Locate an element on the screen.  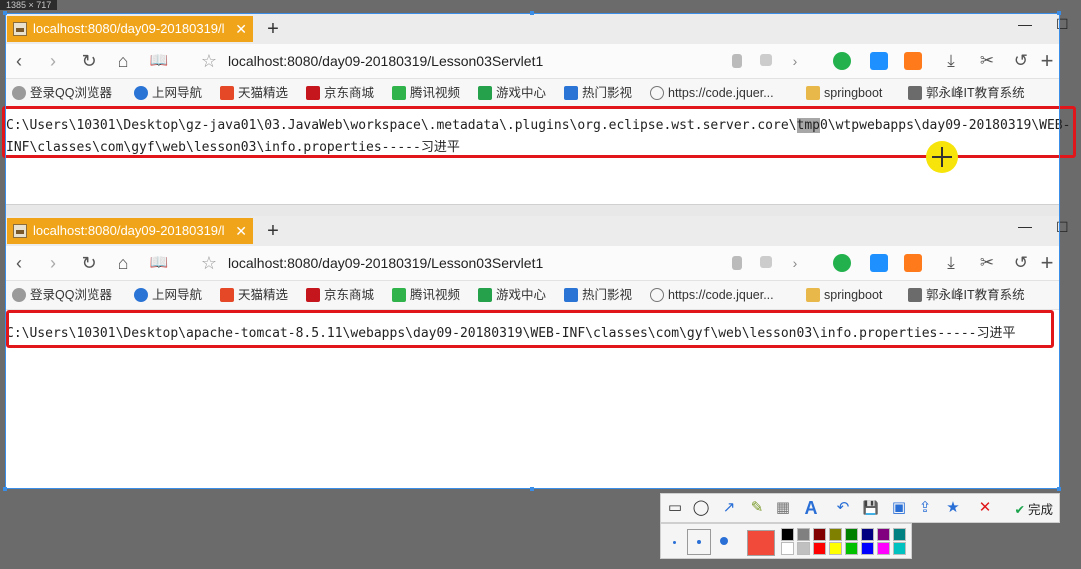
size-medium-dot is located at coordinates (699, 542).